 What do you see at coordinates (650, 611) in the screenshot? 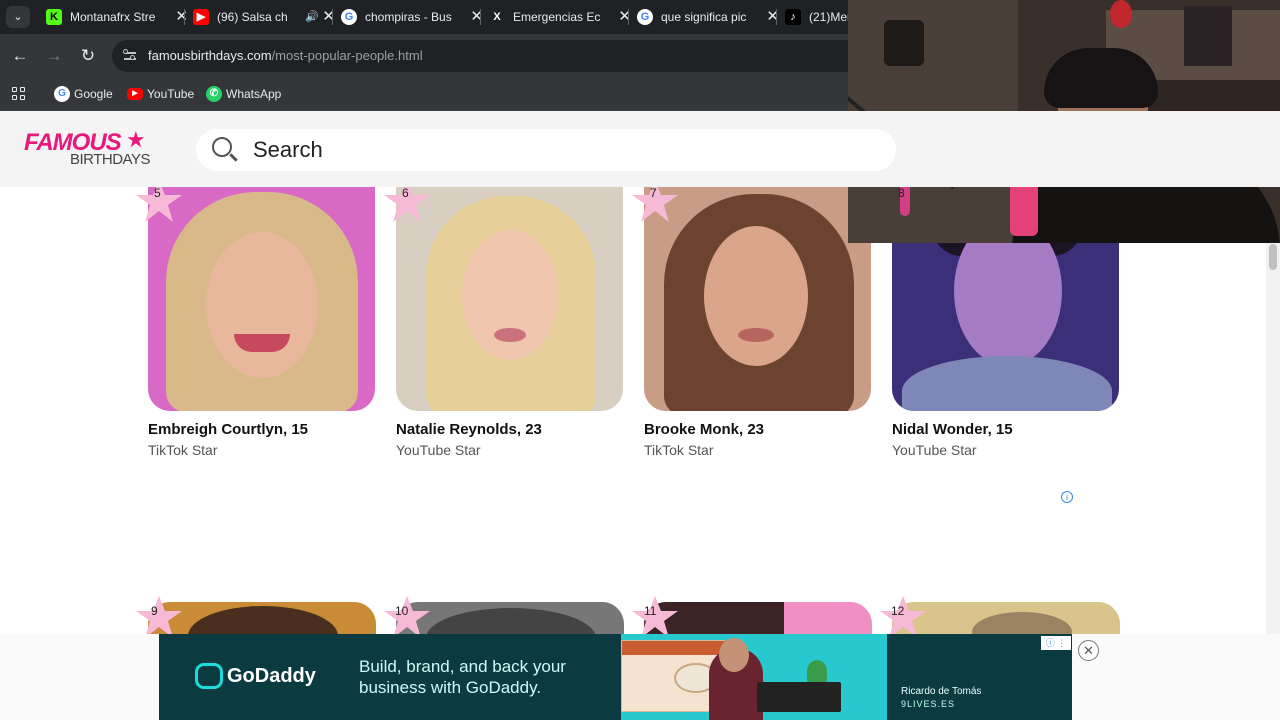
I see `rank-number: 11` at bounding box center [650, 611].